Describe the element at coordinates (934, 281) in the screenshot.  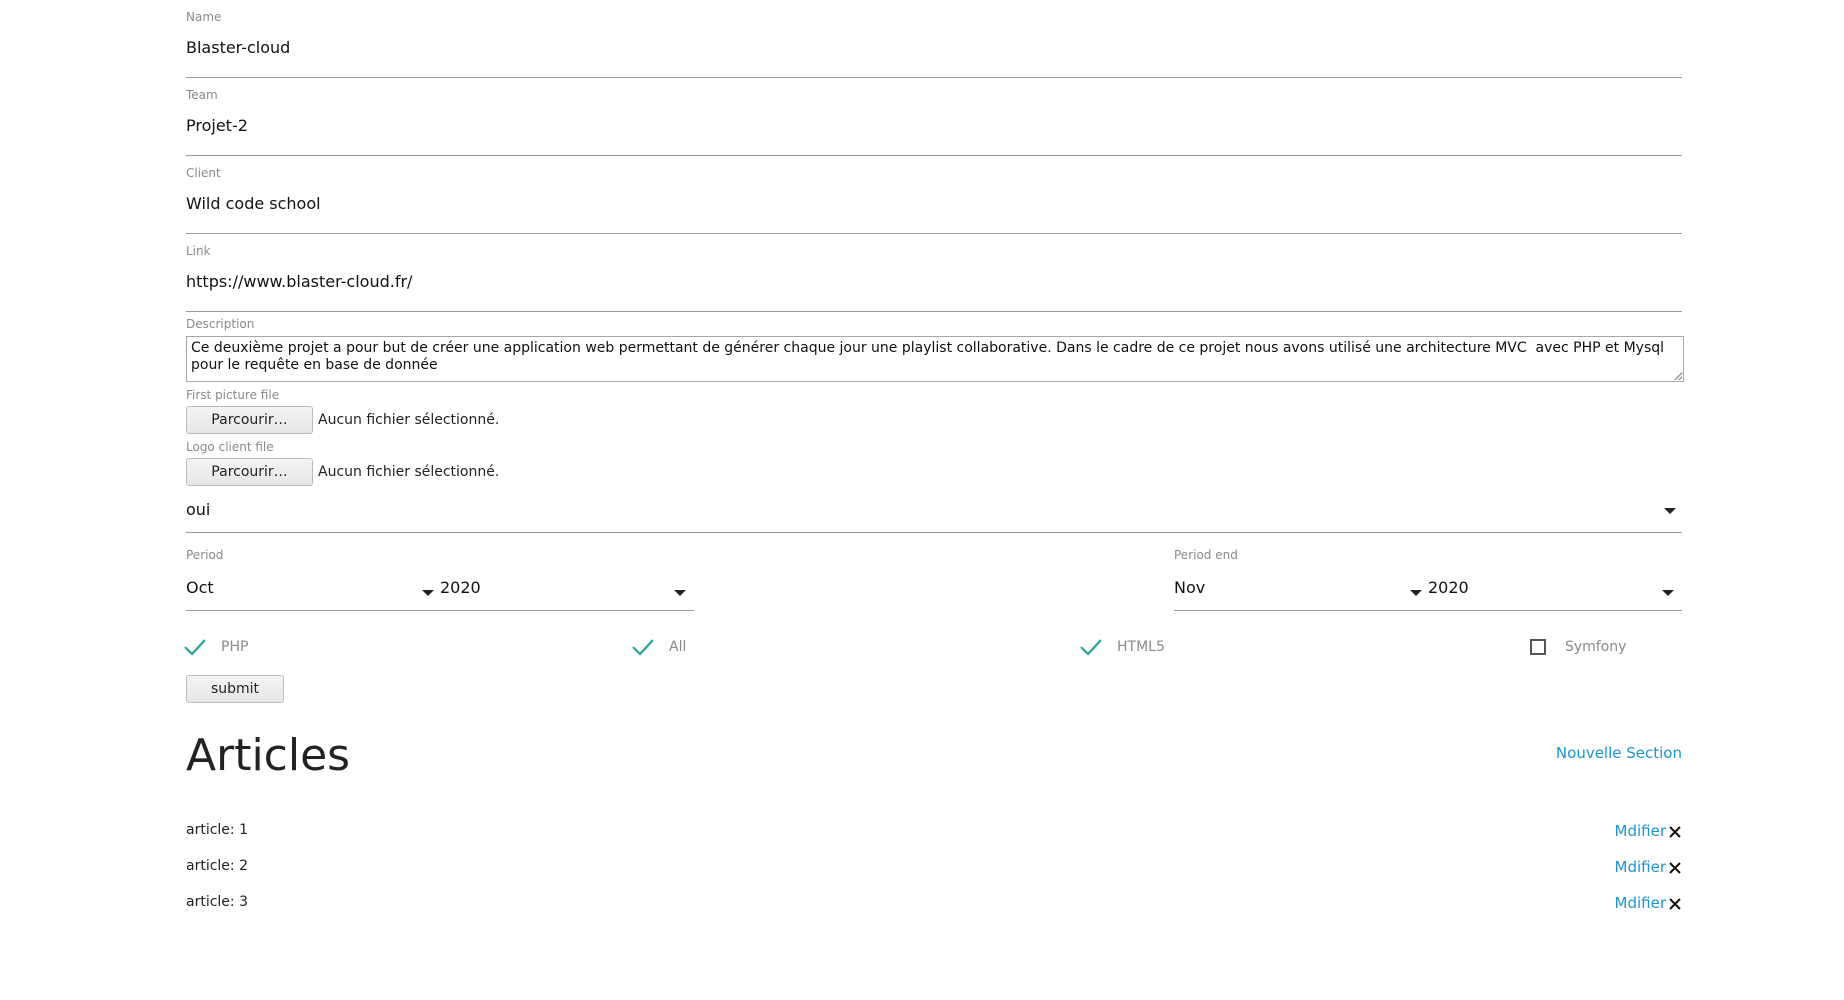
I see `link-input` at that location.